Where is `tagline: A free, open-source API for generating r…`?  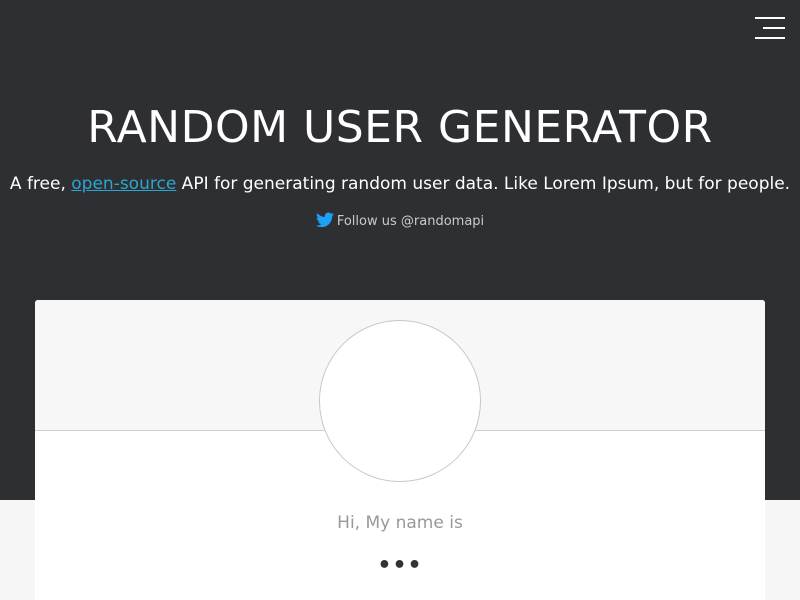
tagline: A free, open-source API for generating r… is located at coordinates (400, 184).